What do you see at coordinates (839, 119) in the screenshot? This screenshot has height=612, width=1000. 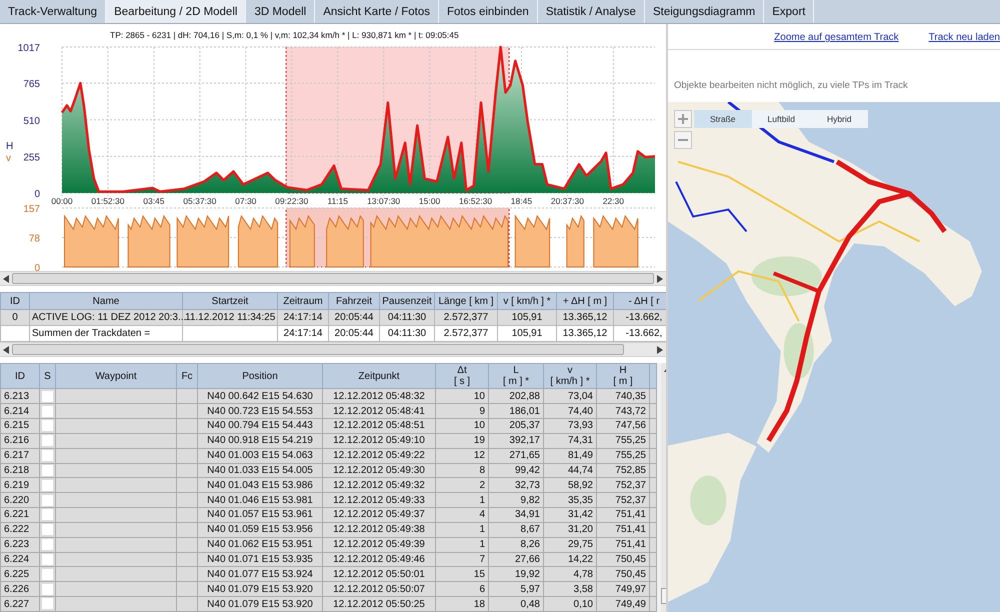 I see `map-mode-tab: Hybrid` at bounding box center [839, 119].